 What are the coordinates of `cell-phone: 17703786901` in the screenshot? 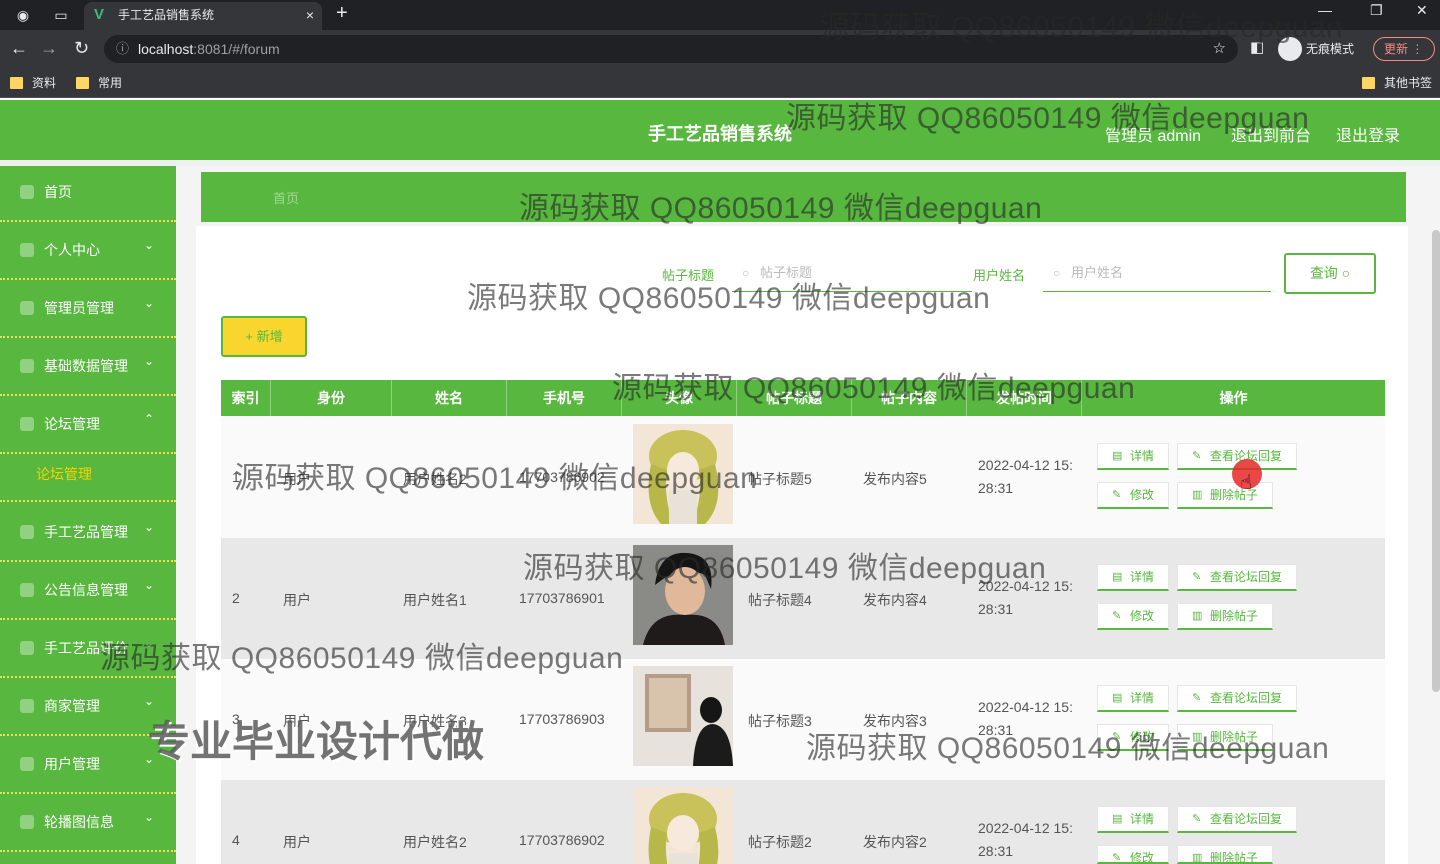 It's located at (562, 598).